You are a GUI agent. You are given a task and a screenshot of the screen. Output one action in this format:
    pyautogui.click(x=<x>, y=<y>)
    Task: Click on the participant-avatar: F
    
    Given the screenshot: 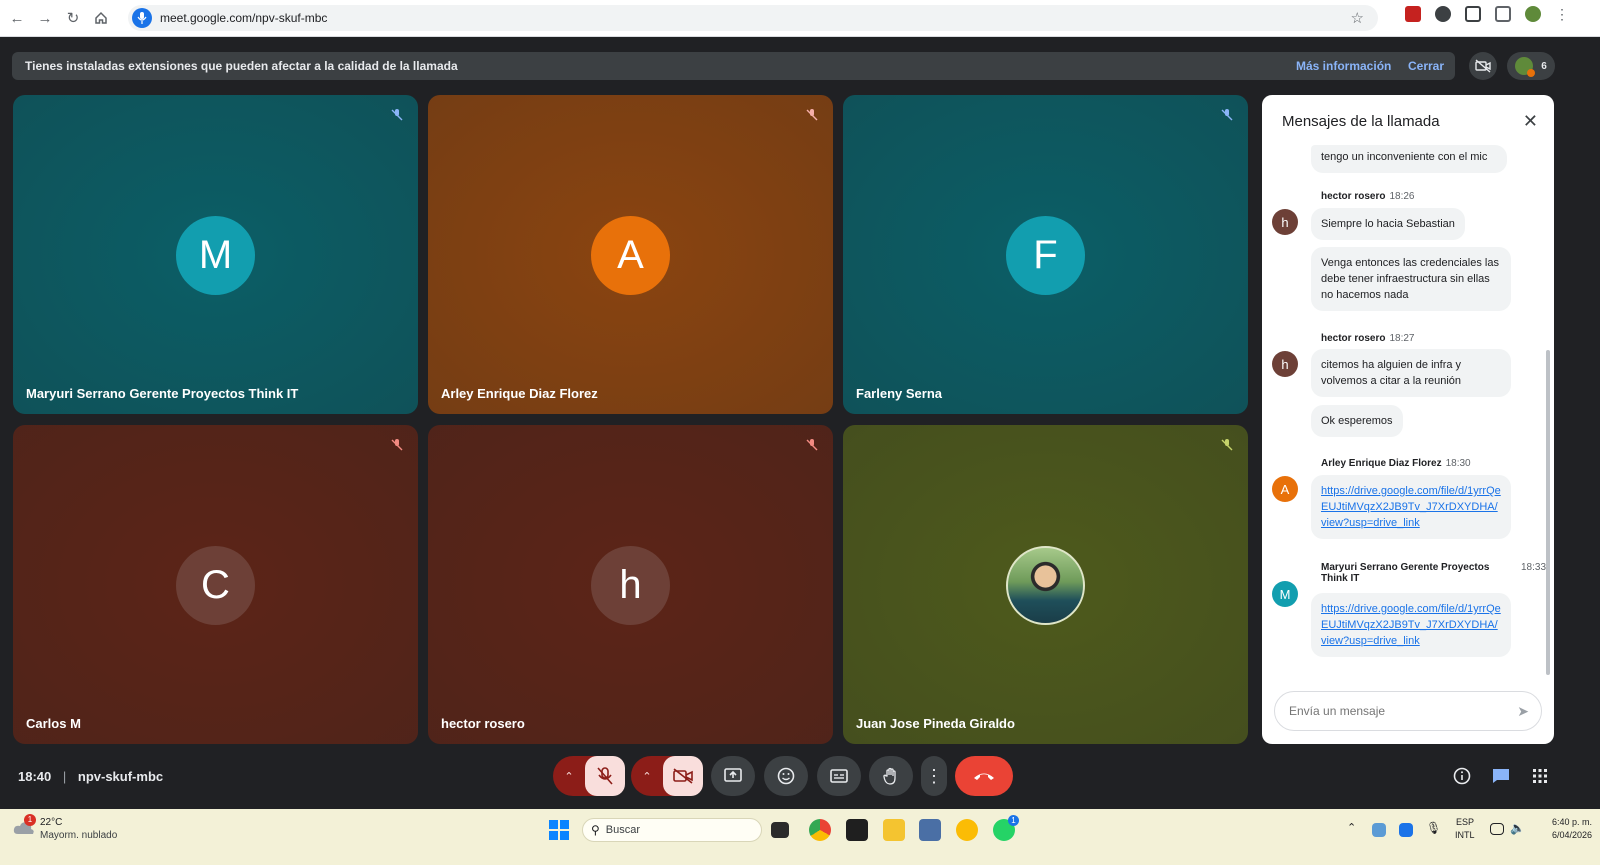 What is the action you would take?
    pyautogui.click(x=1045, y=255)
    